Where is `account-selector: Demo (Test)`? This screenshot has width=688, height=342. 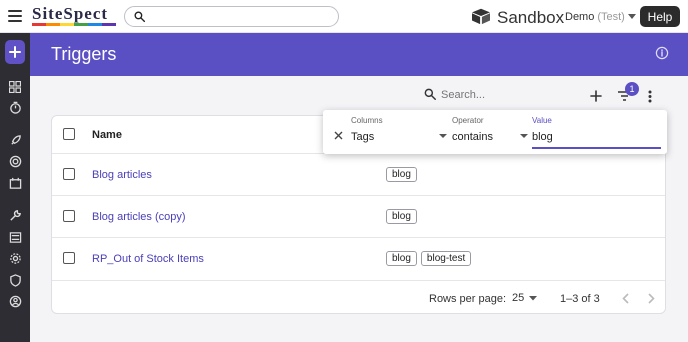
account-selector: Demo (Test) is located at coordinates (600, 17).